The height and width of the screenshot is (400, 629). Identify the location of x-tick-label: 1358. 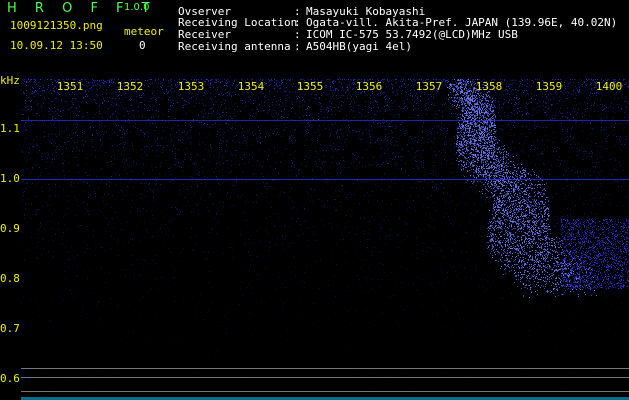
(489, 86).